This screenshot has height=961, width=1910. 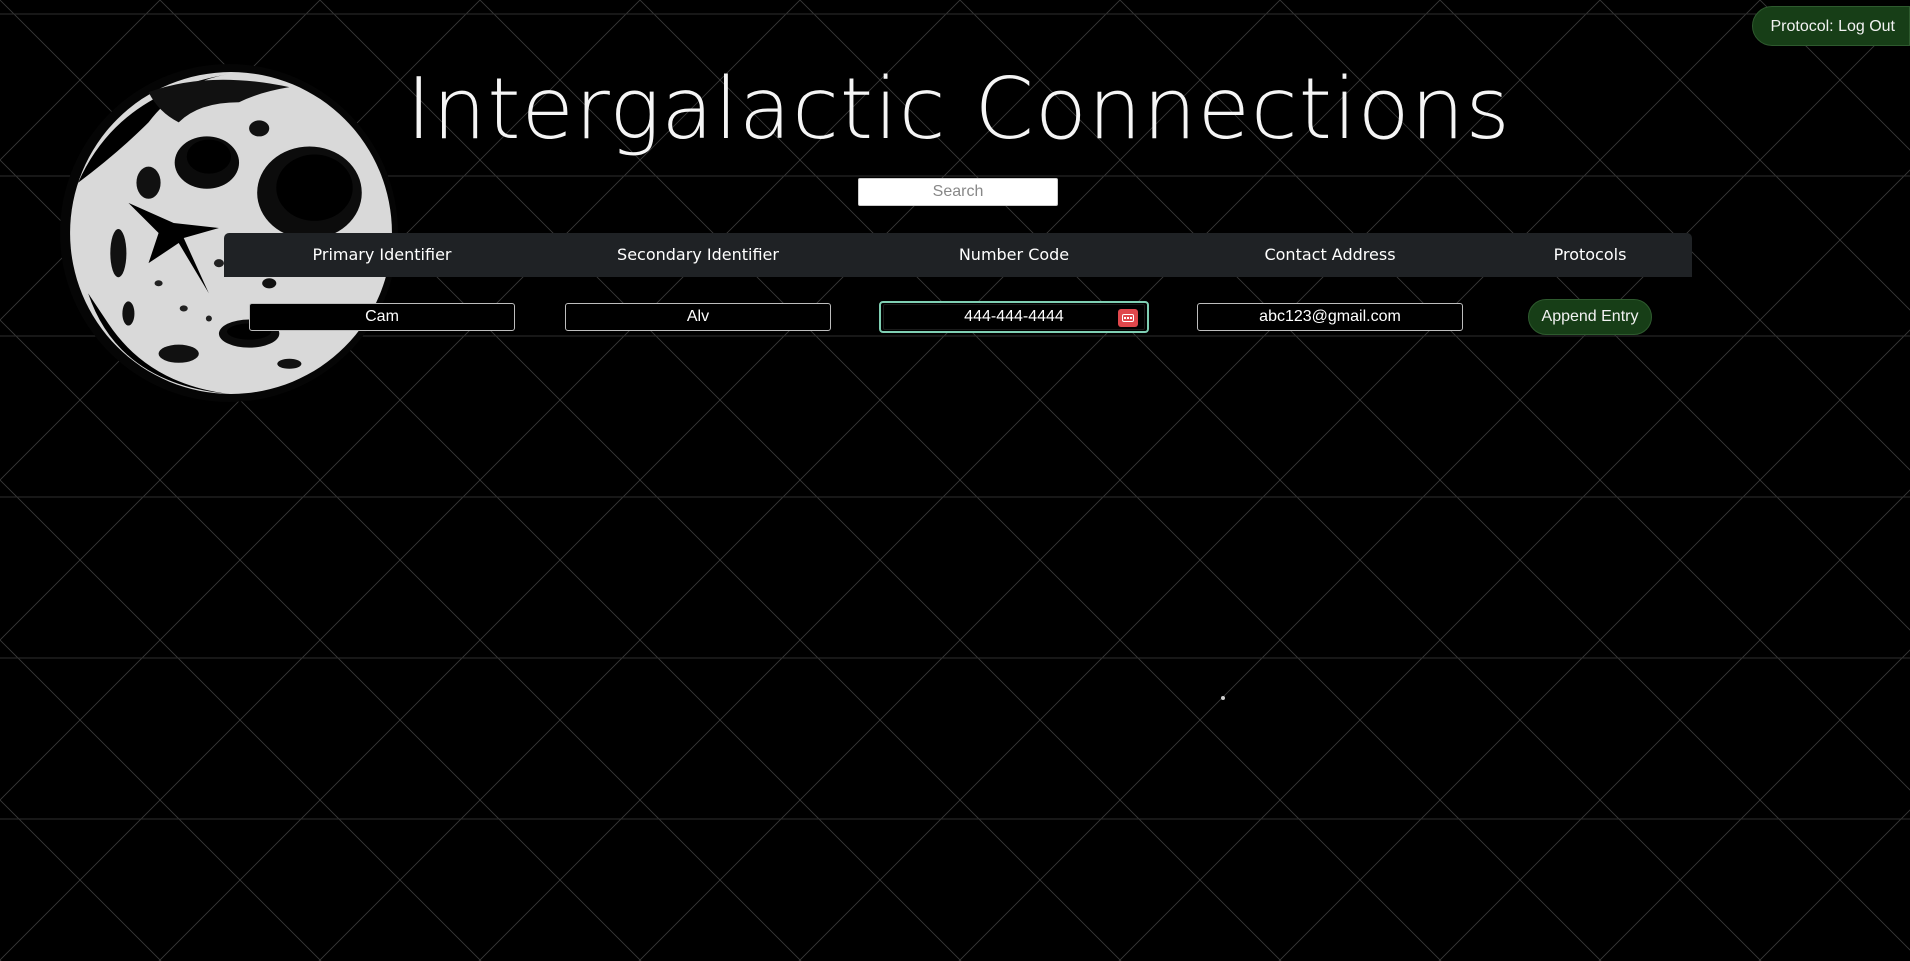 I want to click on contact-address-input, so click(x=1330, y=317).